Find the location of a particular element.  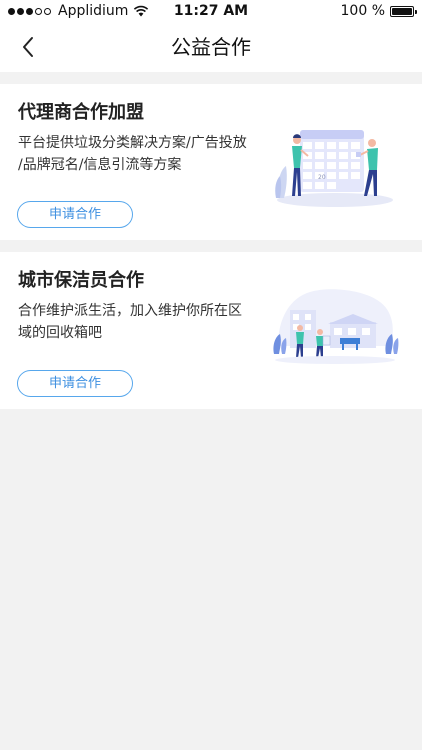

card-description-line: 域的回收箱吧 is located at coordinates (60, 333).